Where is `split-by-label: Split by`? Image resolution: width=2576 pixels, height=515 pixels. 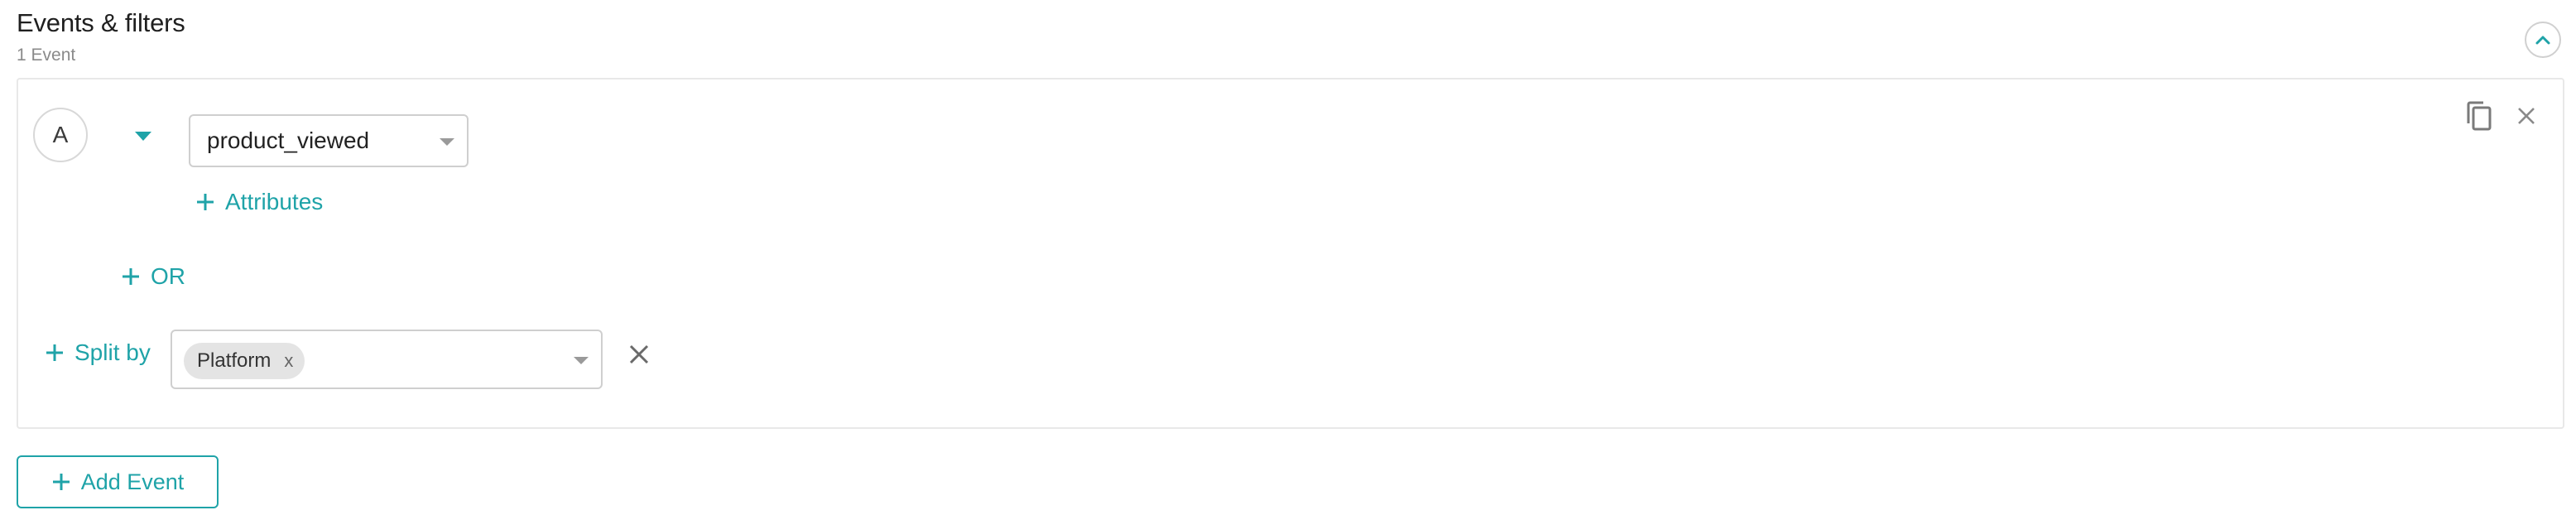 split-by-label: Split by is located at coordinates (112, 352).